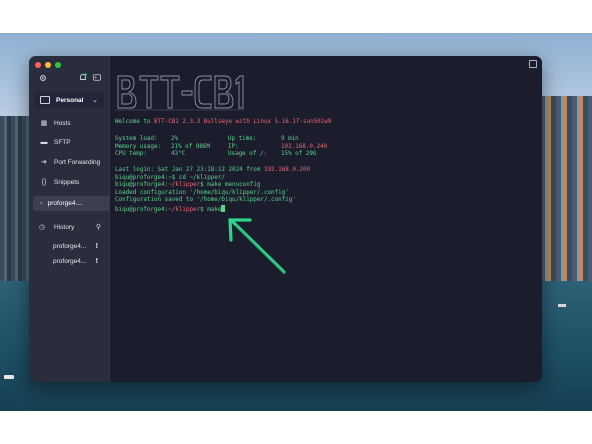 This screenshot has height=444, width=592. Describe the element at coordinates (83, 78) in the screenshot. I see `notification-icon` at that location.